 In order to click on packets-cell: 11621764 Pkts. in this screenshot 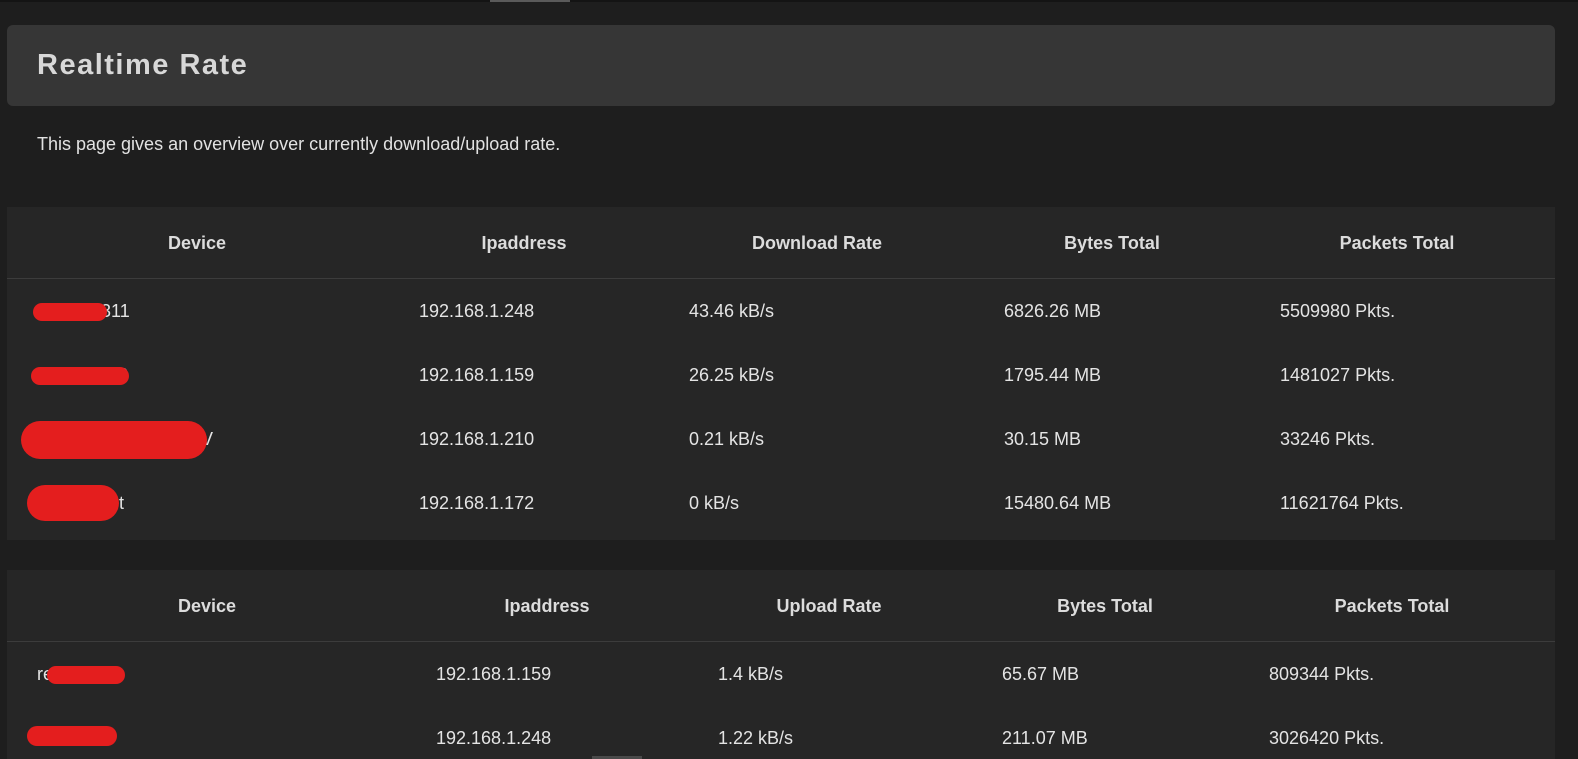, I will do `click(1342, 503)`.